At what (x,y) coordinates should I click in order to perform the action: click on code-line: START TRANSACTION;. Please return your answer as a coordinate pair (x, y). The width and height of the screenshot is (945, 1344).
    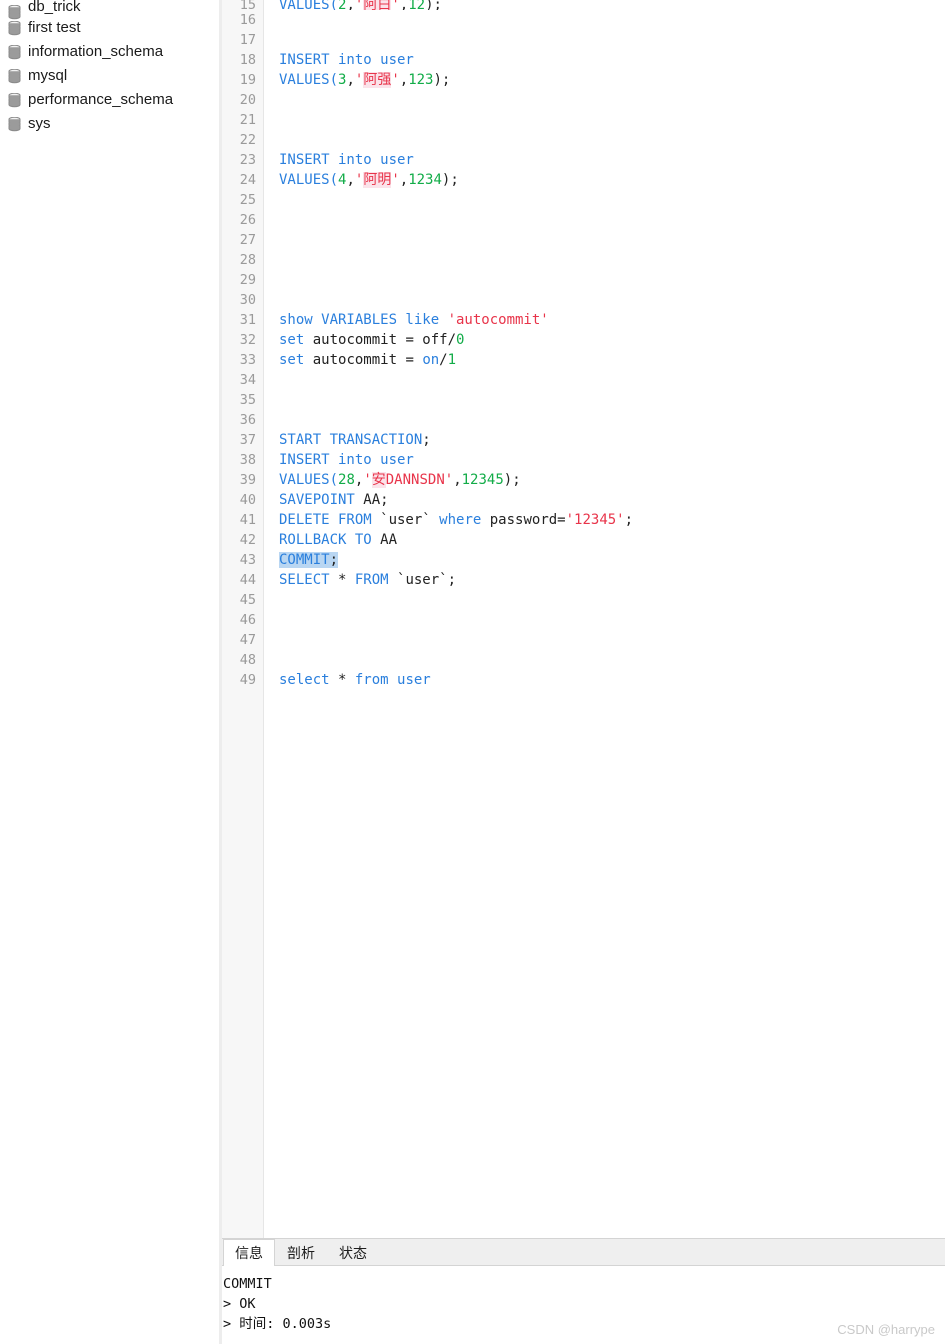
    Looking at the image, I should click on (612, 440).